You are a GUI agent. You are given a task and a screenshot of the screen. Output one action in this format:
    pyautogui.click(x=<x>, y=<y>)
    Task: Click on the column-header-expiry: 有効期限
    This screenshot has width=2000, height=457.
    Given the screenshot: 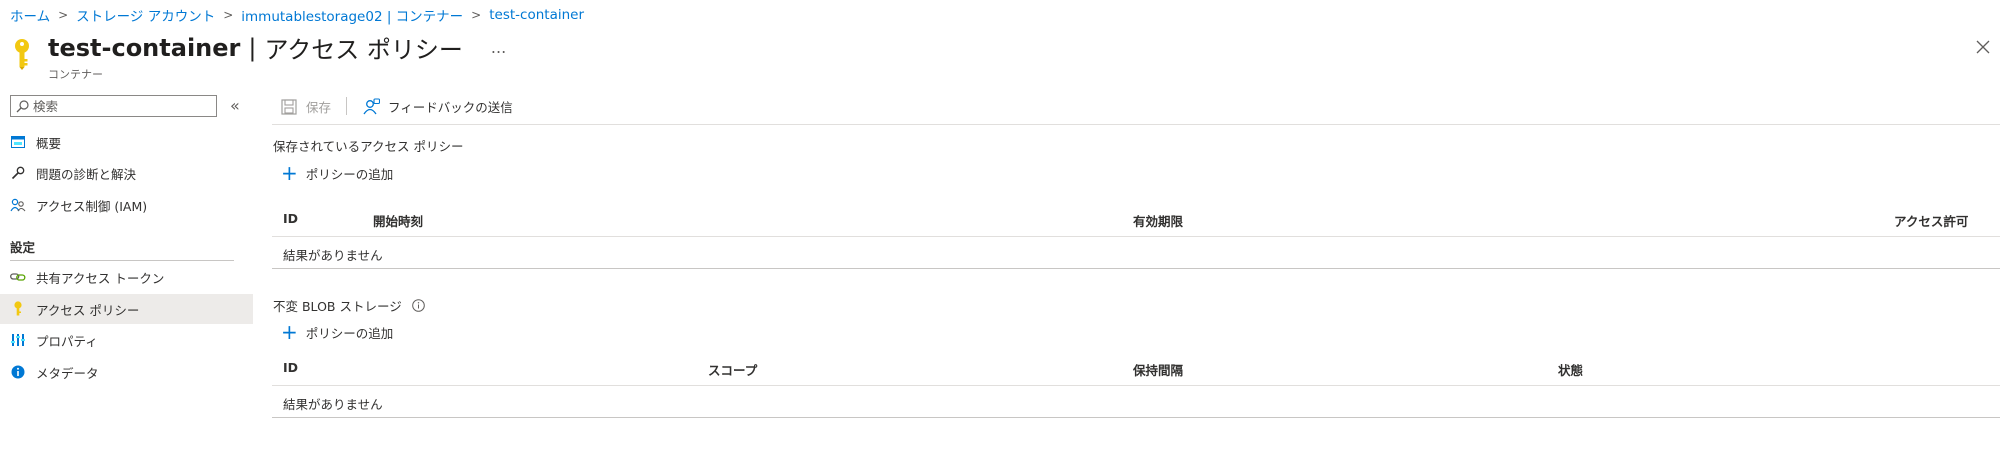 What is the action you would take?
    pyautogui.click(x=1158, y=221)
    